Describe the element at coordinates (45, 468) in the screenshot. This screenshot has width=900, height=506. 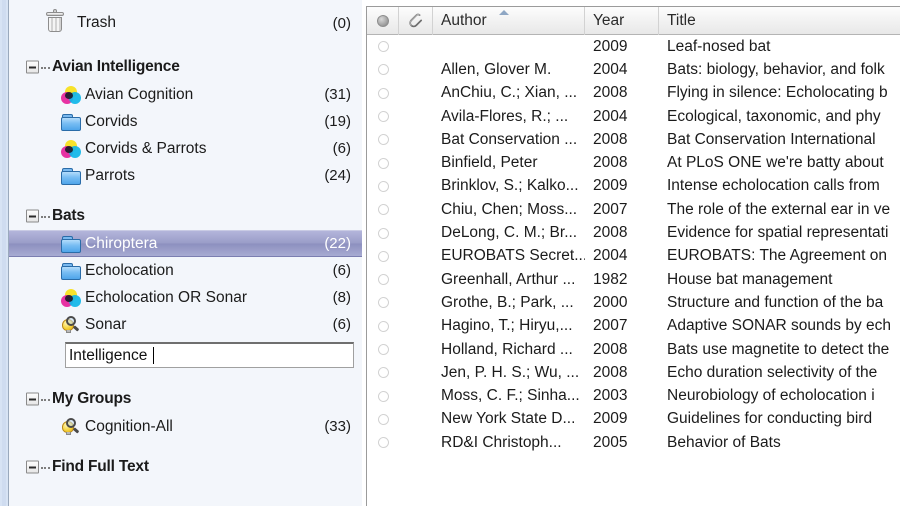
I see `tree-connector-line` at that location.